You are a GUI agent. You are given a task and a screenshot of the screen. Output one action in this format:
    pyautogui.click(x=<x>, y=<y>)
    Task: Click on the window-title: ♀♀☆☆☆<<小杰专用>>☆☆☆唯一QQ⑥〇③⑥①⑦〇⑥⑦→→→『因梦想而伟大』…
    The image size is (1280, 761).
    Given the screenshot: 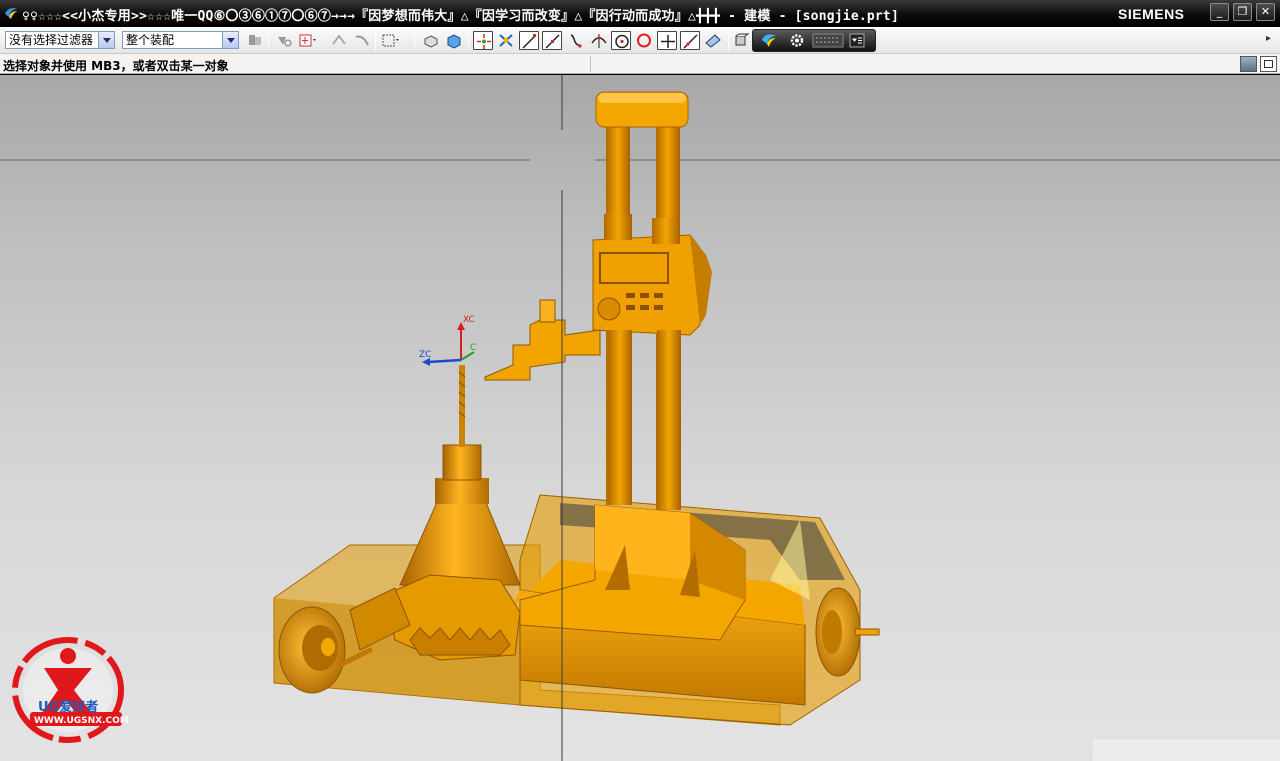 What is the action you would take?
    pyautogui.click(x=460, y=16)
    